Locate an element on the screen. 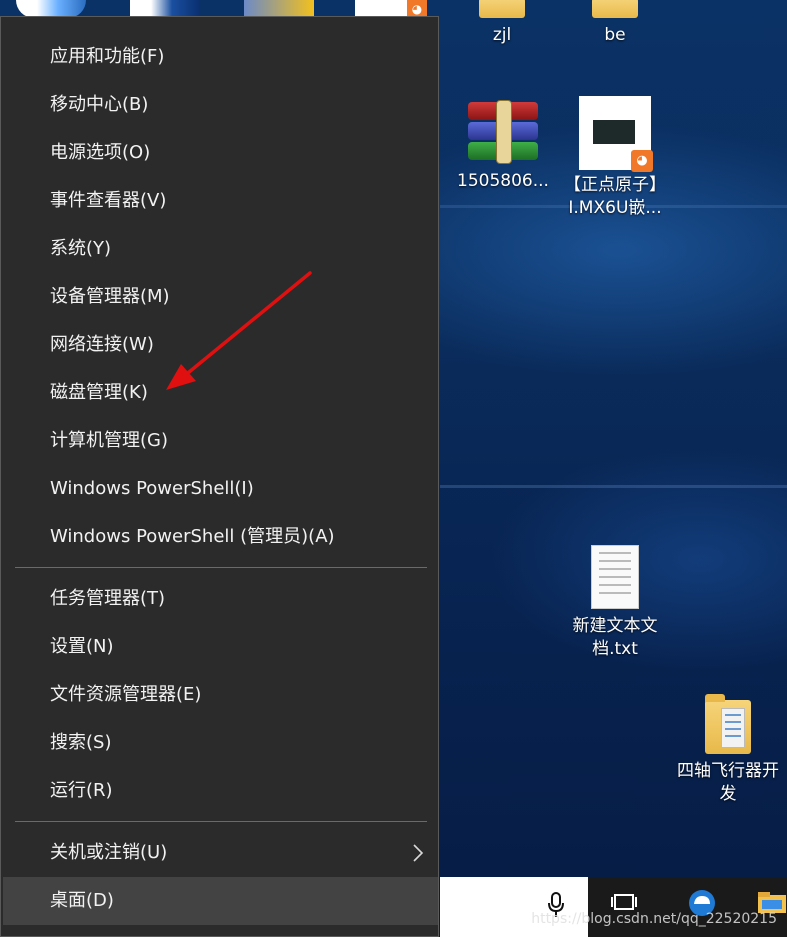 The width and height of the screenshot is (787, 937). menu-item-label: 搜索(S) is located at coordinates (81, 742).